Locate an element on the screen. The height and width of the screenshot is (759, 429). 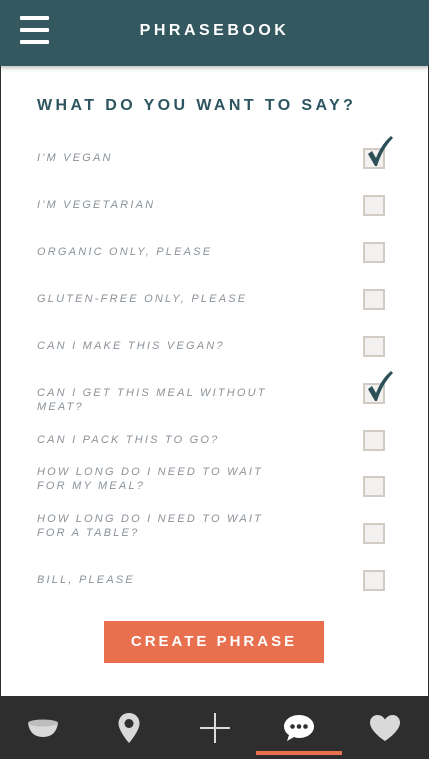
location-pin-icon is located at coordinates (129, 727).